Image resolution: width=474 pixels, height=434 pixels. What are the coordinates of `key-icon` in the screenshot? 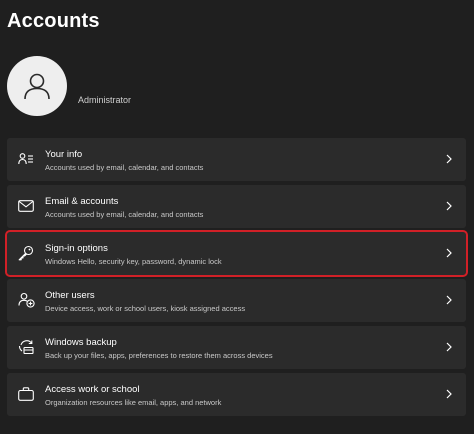 It's located at (26, 253).